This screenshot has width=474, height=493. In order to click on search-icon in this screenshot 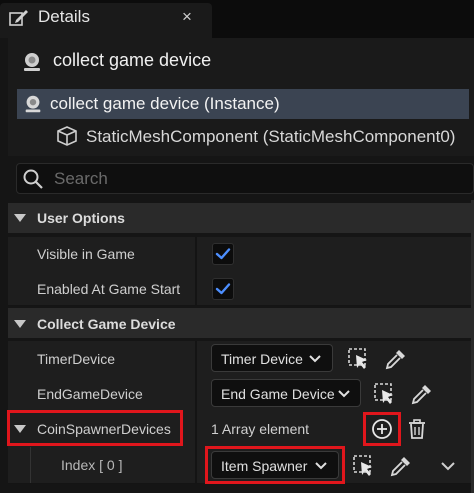, I will do `click(33, 179)`.